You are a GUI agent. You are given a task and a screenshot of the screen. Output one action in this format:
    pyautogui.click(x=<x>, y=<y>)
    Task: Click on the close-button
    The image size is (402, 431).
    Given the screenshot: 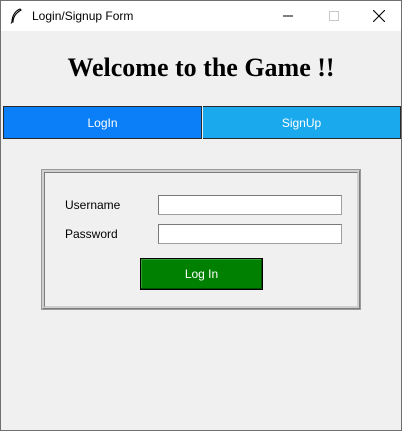 What is the action you would take?
    pyautogui.click(x=379, y=16)
    